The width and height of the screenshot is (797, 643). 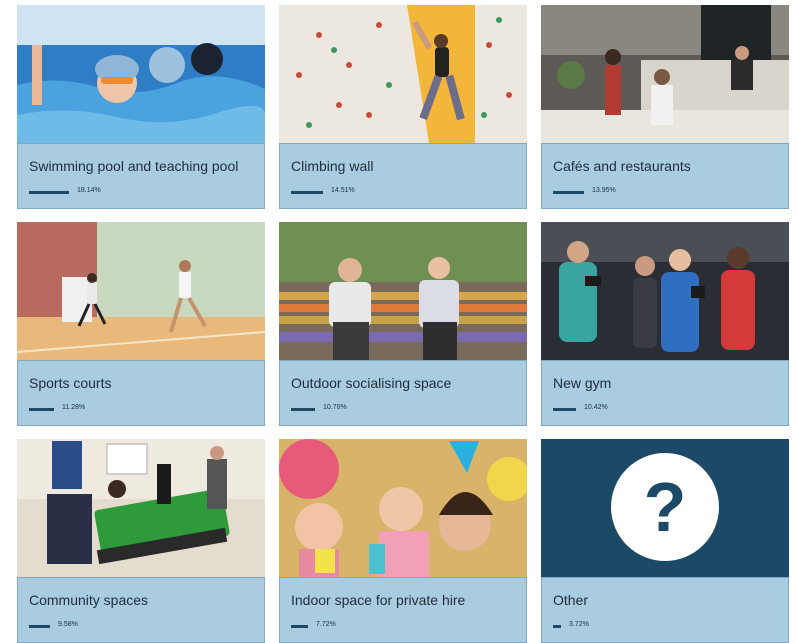 I want to click on option-card-outdoor: Outdoor socialising space 10.70%, so click(x=403, y=324).